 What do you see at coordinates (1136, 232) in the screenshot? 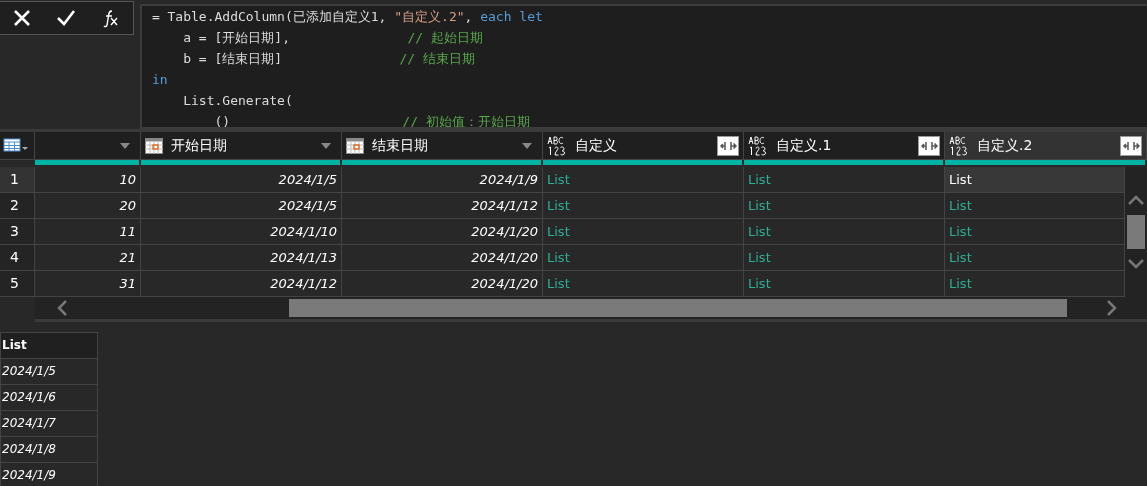
I see `vertical-scrollbar-thumb` at bounding box center [1136, 232].